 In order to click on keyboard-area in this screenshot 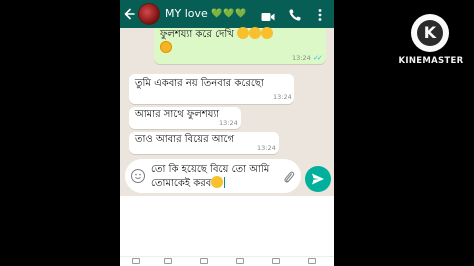, I will do `click(227, 231)`.